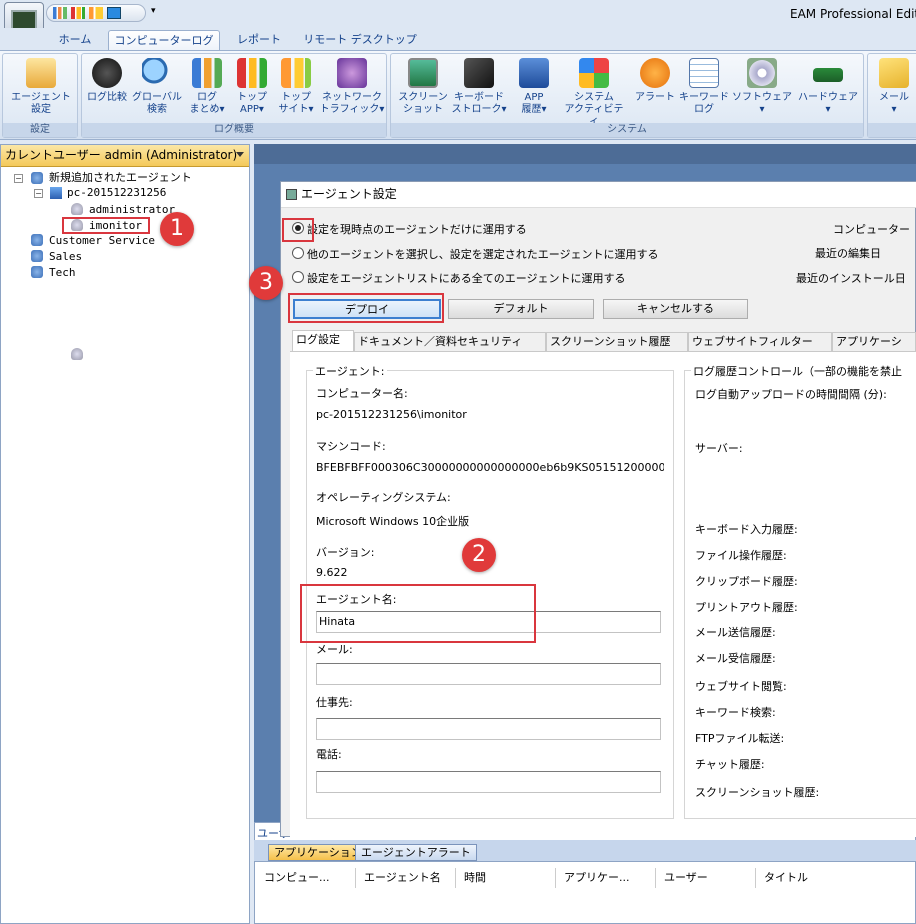  Describe the element at coordinates (125, 156) in the screenshot. I see `current-user-header: カレントユーザー admin (Administrator)` at that location.